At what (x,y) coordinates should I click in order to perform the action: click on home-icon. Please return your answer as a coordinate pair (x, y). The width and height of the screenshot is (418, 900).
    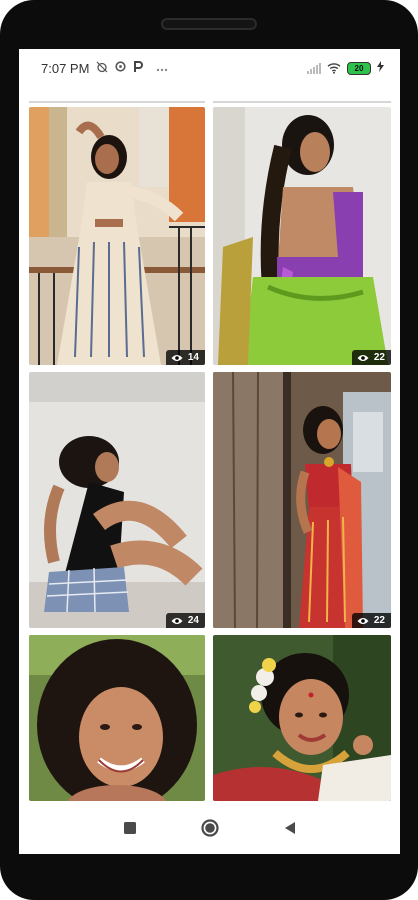
    Looking at the image, I should click on (209, 828).